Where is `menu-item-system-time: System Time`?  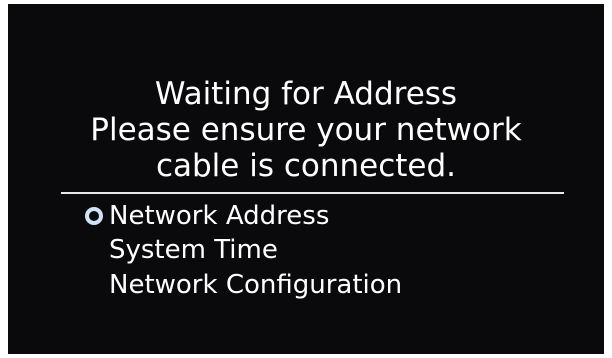
menu-item-system-time: System Time is located at coordinates (193, 250).